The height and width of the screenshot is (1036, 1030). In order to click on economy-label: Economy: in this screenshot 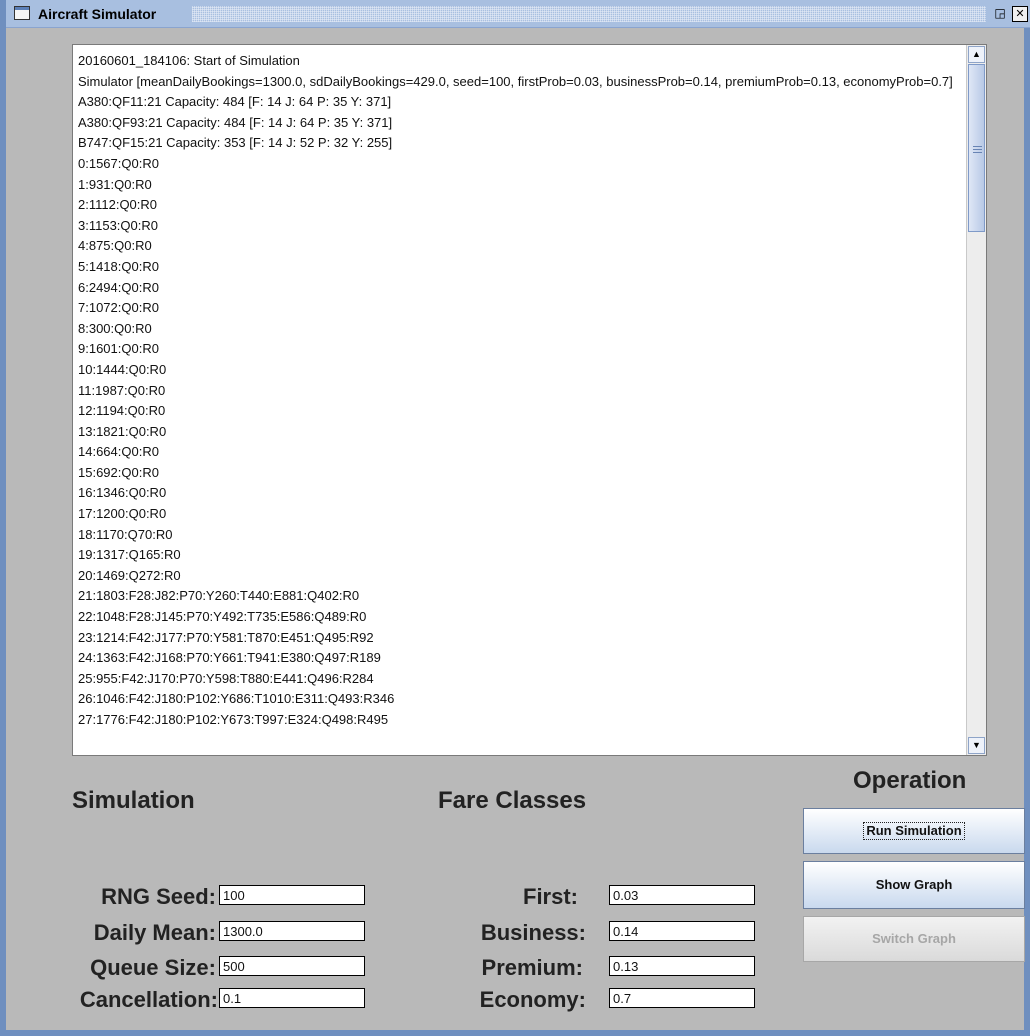, I will do `click(532, 999)`.